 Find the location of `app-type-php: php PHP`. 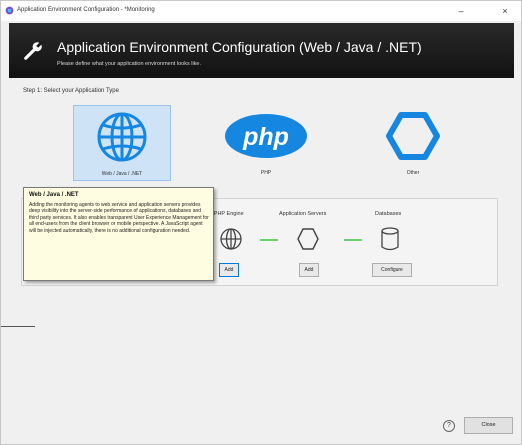

app-type-php: php PHP is located at coordinates (266, 142).